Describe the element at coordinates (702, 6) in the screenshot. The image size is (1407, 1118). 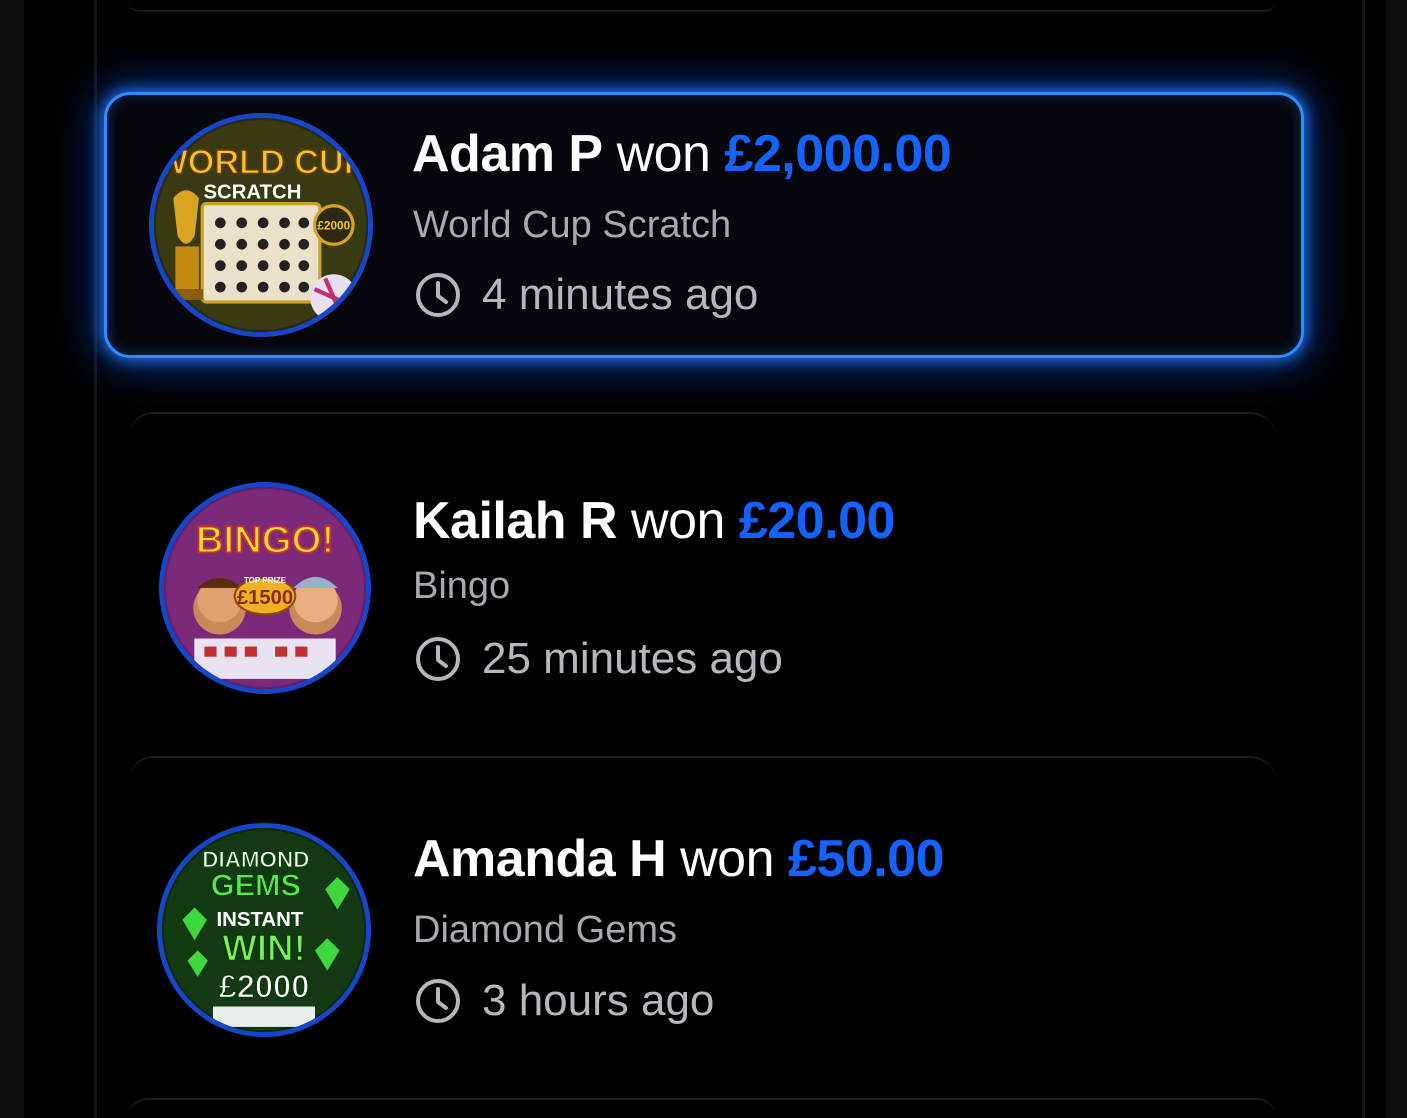
I see `previous-card-edge` at that location.